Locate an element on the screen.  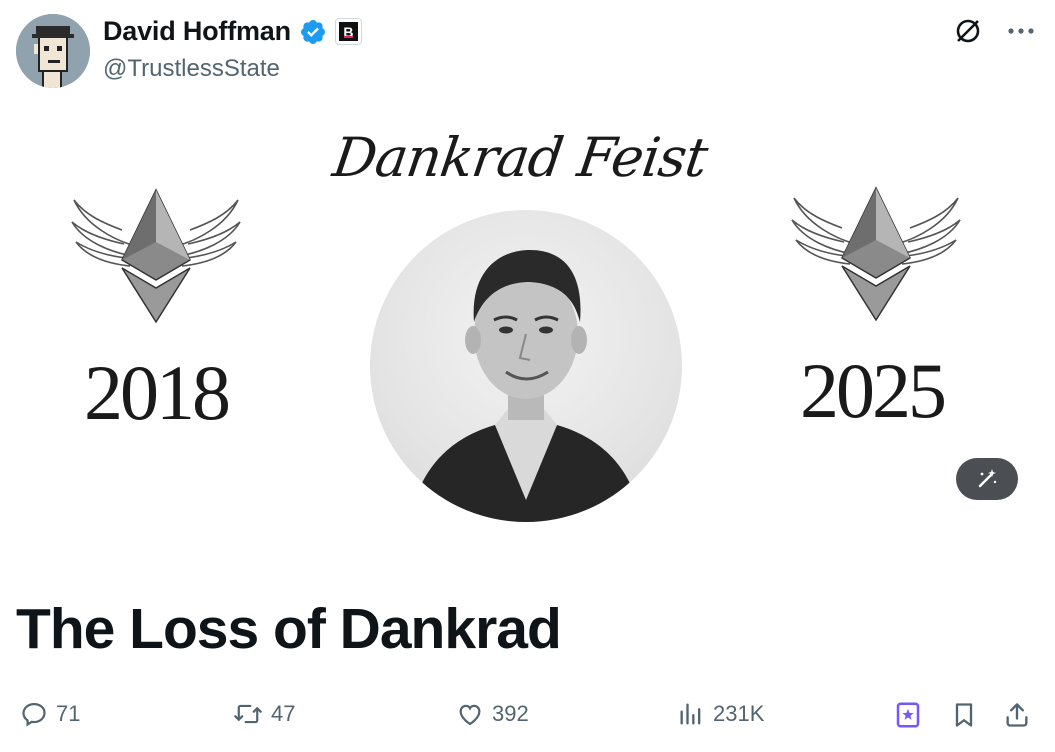
reply-button: 71 is located at coordinates (50, 714).